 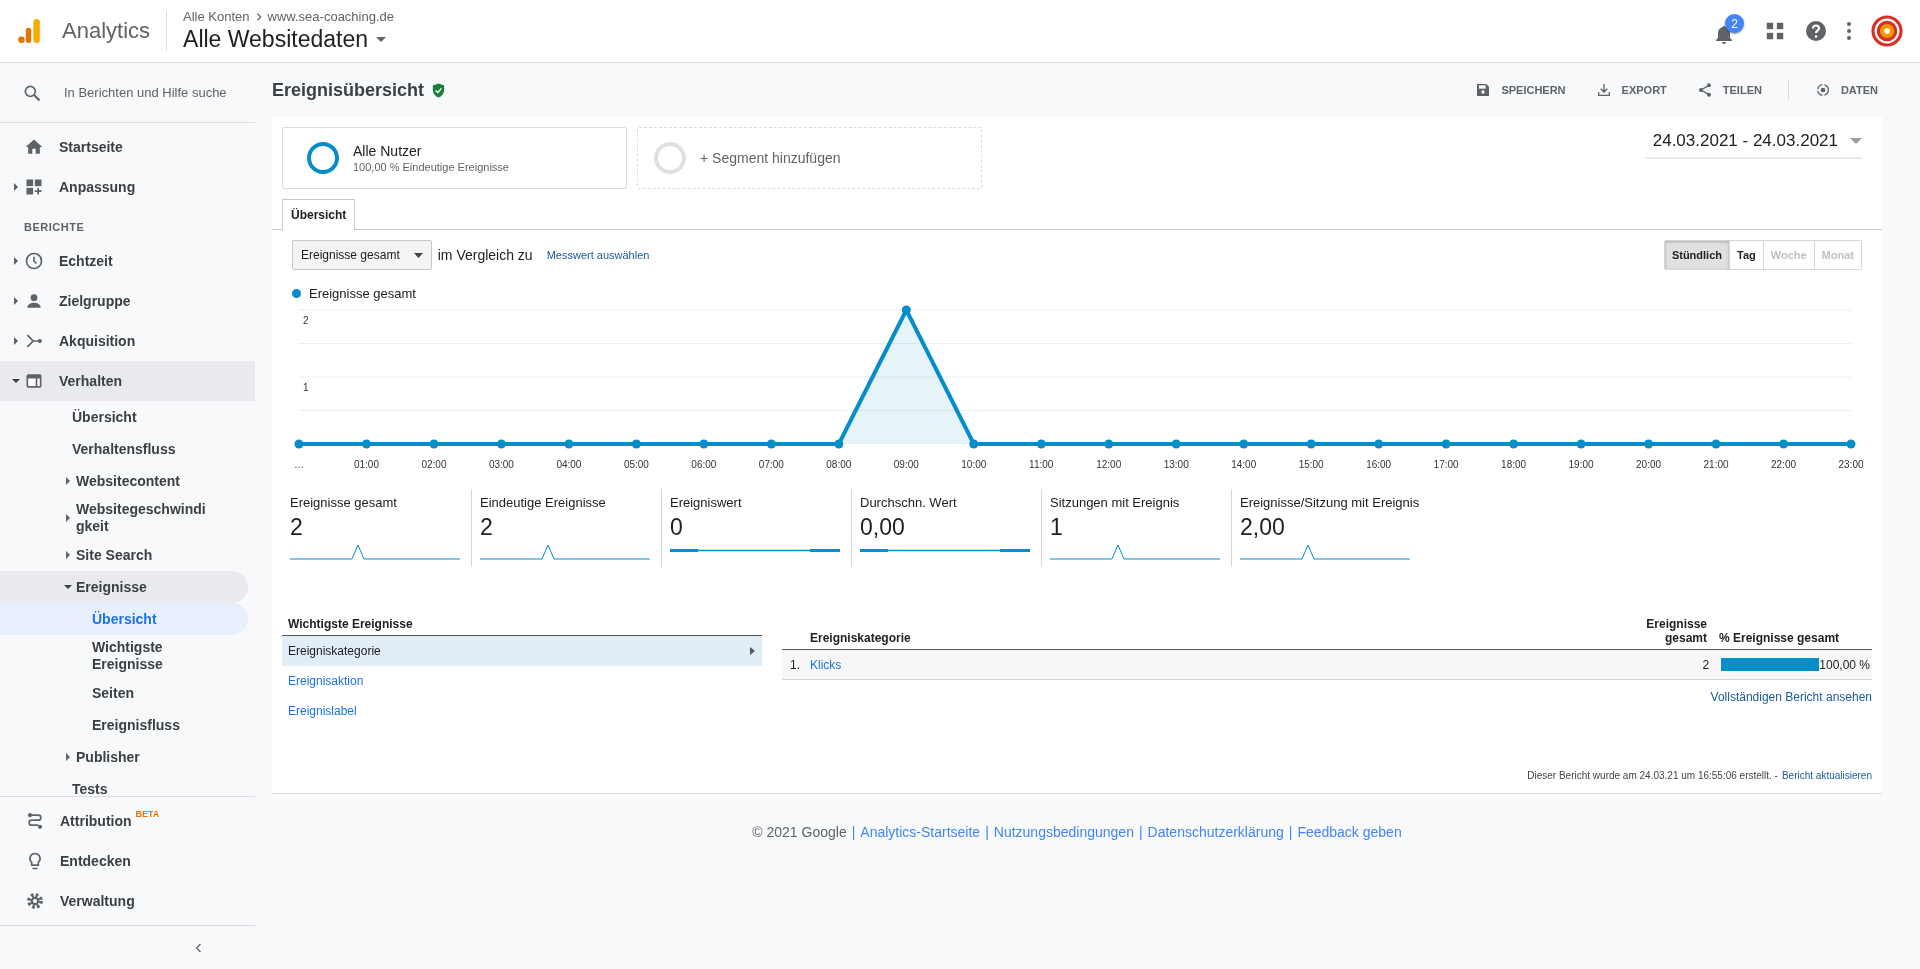 What do you see at coordinates (1729, 31) in the screenshot?
I see `notifications-button: 2` at bounding box center [1729, 31].